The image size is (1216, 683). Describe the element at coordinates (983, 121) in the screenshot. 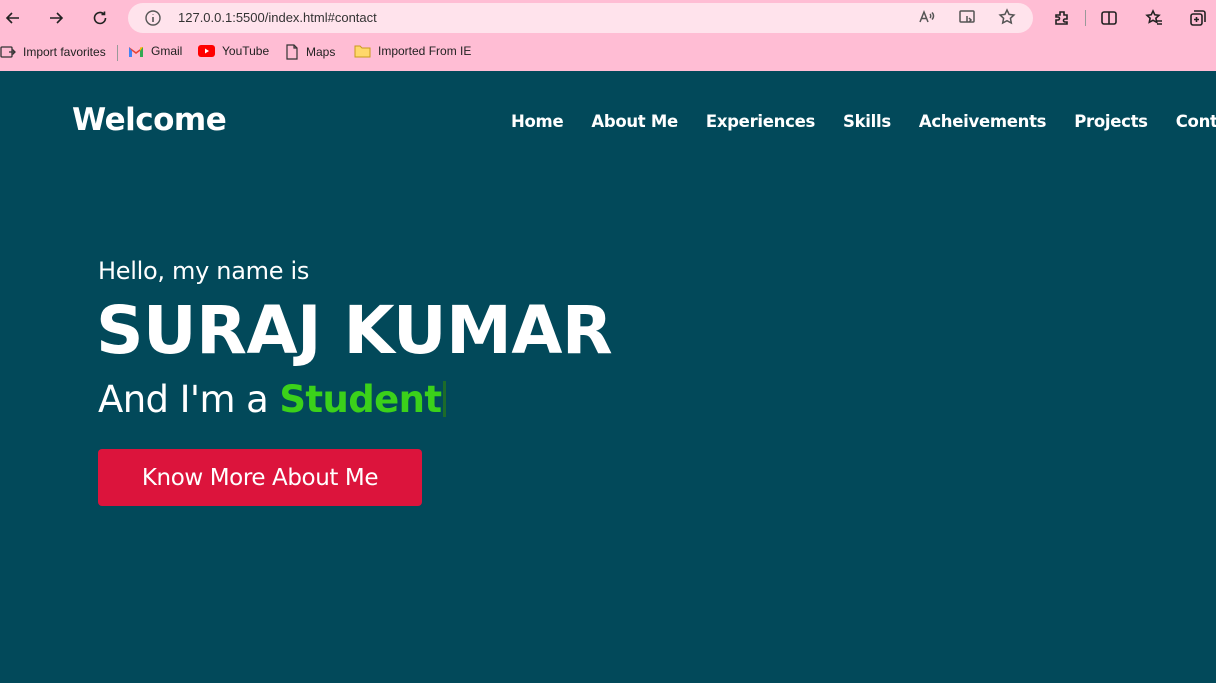

I see `nav-acheivements: Acheivements` at that location.